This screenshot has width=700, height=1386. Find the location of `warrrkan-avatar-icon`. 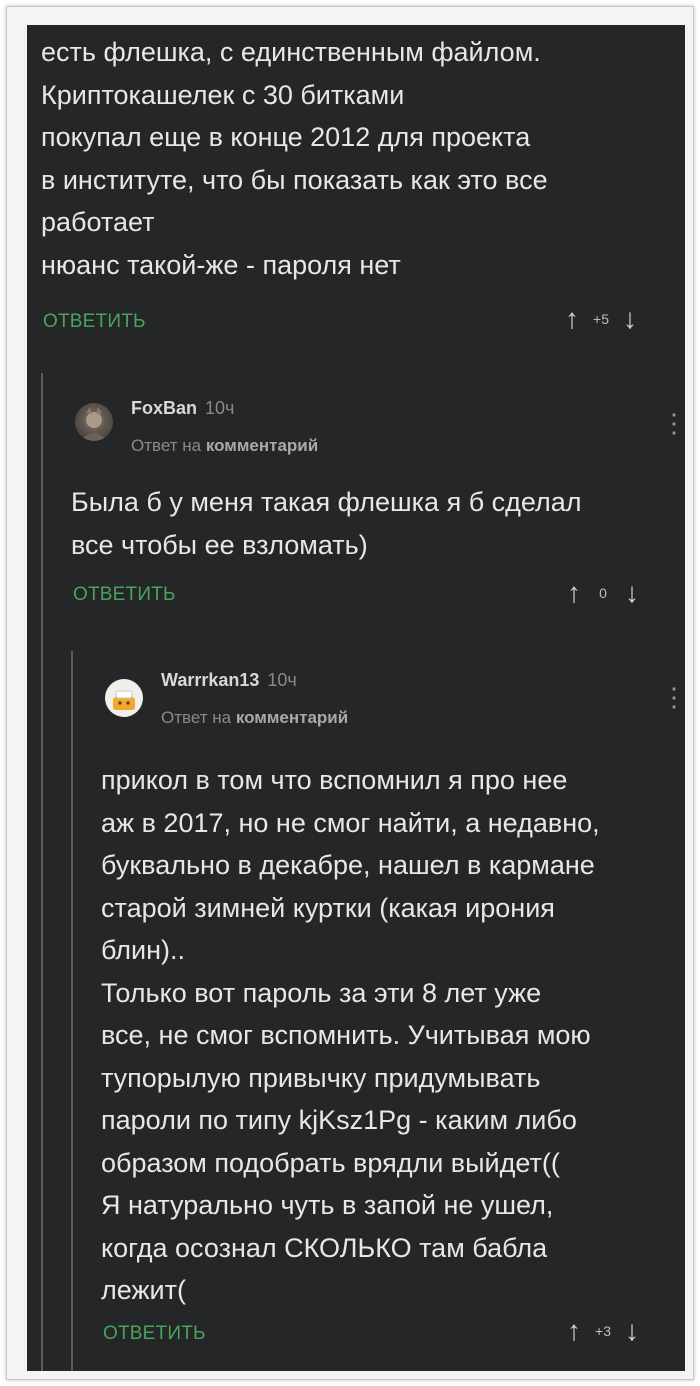

warrrkan-avatar-icon is located at coordinates (124, 700).